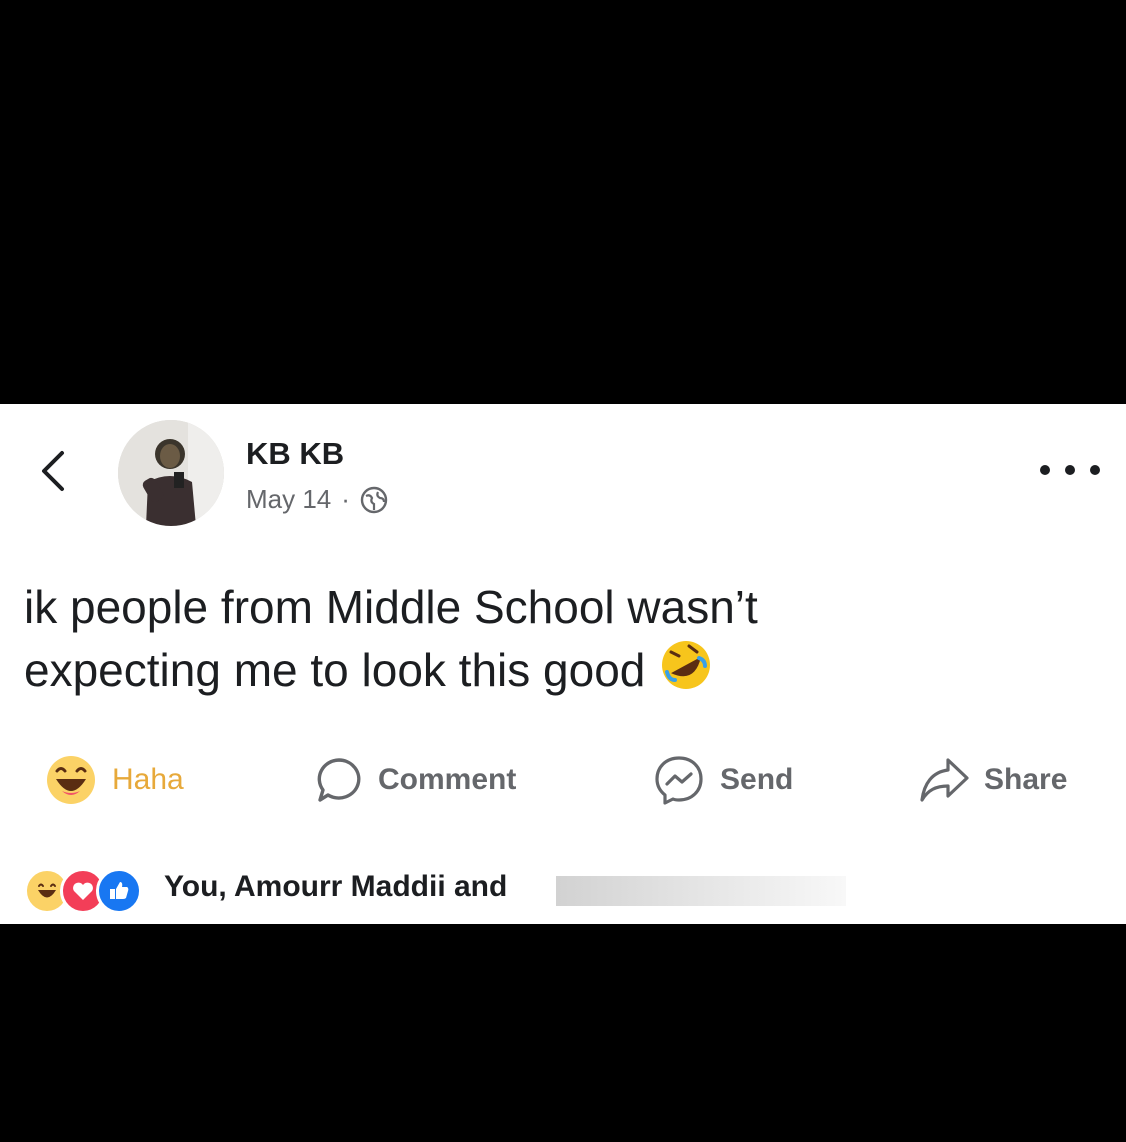 This screenshot has width=1126, height=1142. I want to click on reaction-button: Haha, so click(114, 780).